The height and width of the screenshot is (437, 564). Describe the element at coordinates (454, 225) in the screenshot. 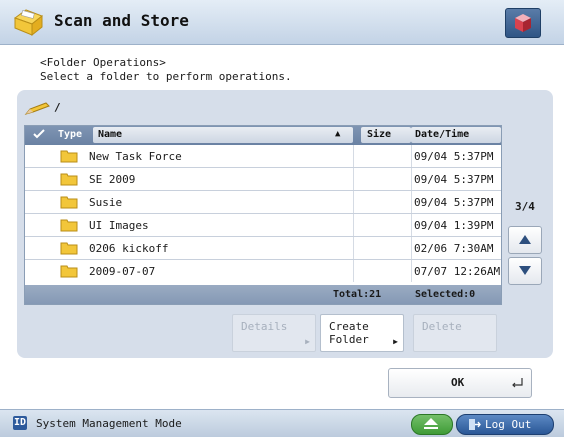

I see `row-date: 09/04 1:39PM` at that location.